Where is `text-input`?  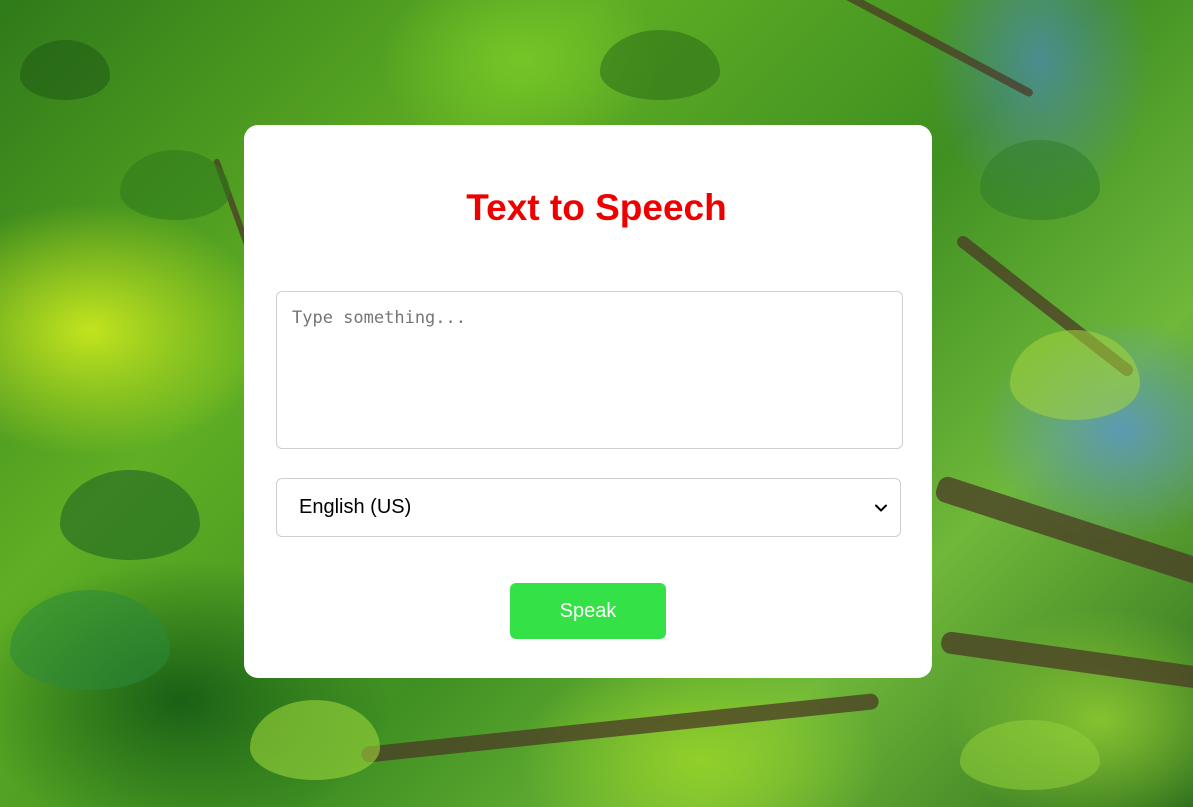
text-input is located at coordinates (589, 370).